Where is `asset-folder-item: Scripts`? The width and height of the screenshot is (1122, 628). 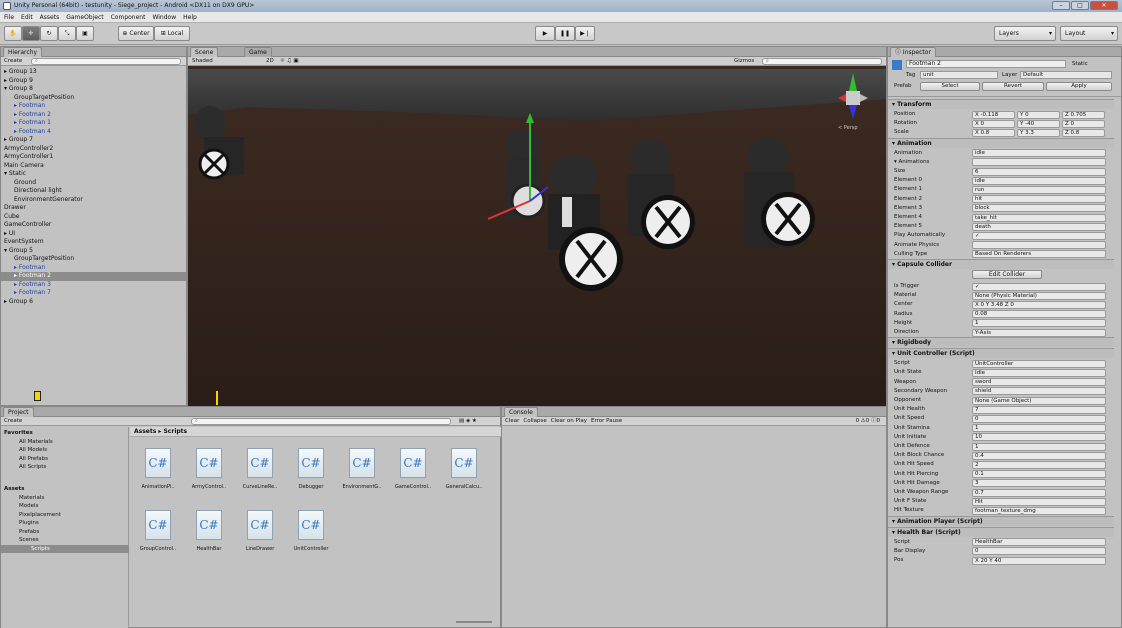 asset-folder-item: Scripts is located at coordinates (65, 548).